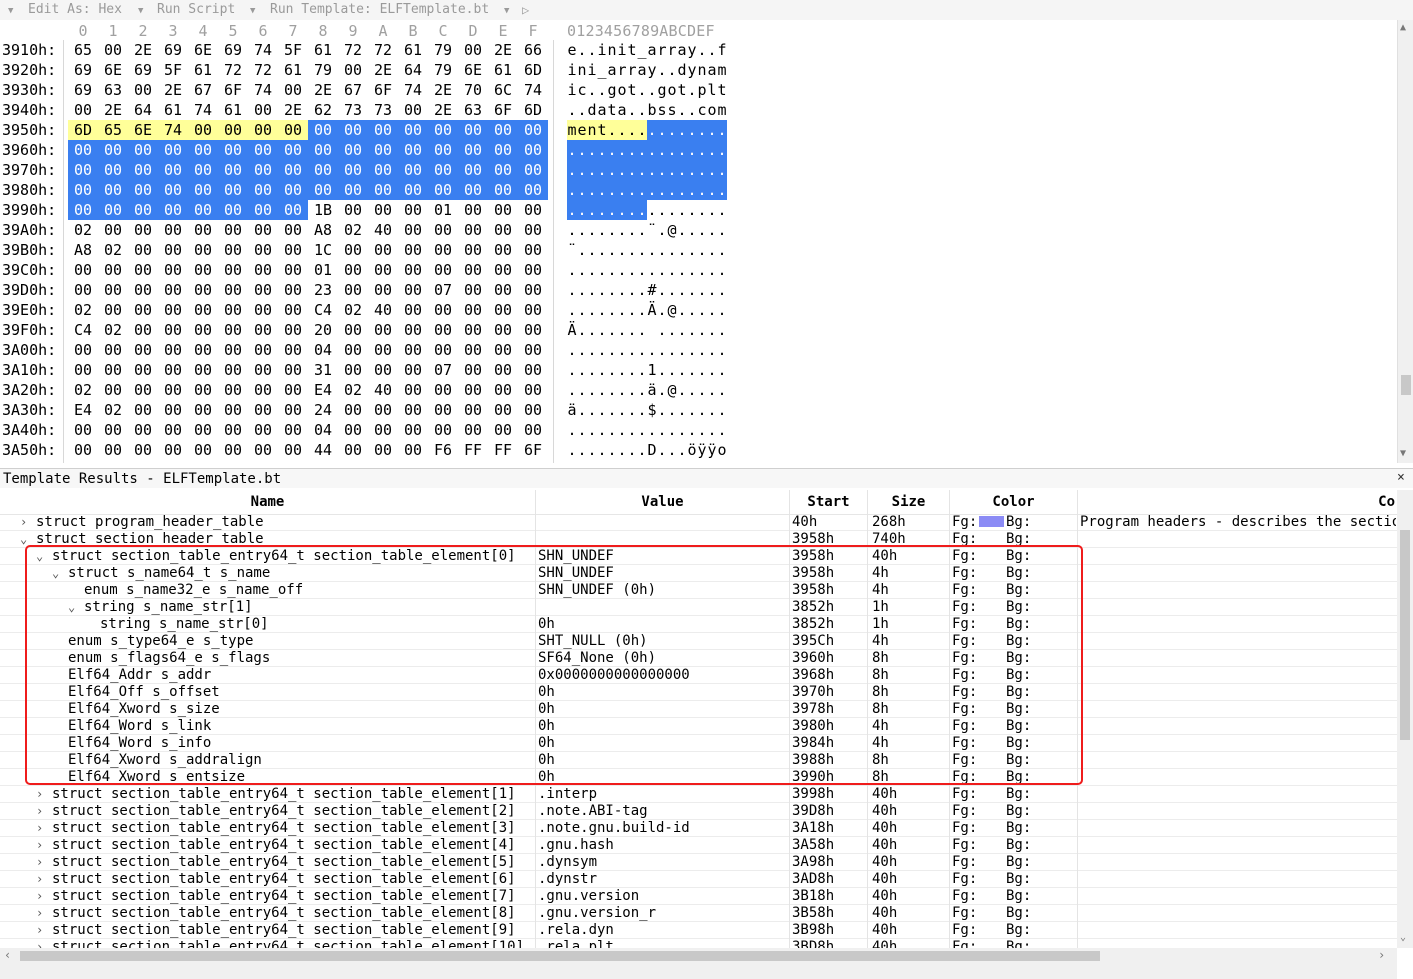 This screenshot has height=979, width=1413. Describe the element at coordinates (1405, 635) in the screenshot. I see `scrollbar-thumb` at that location.